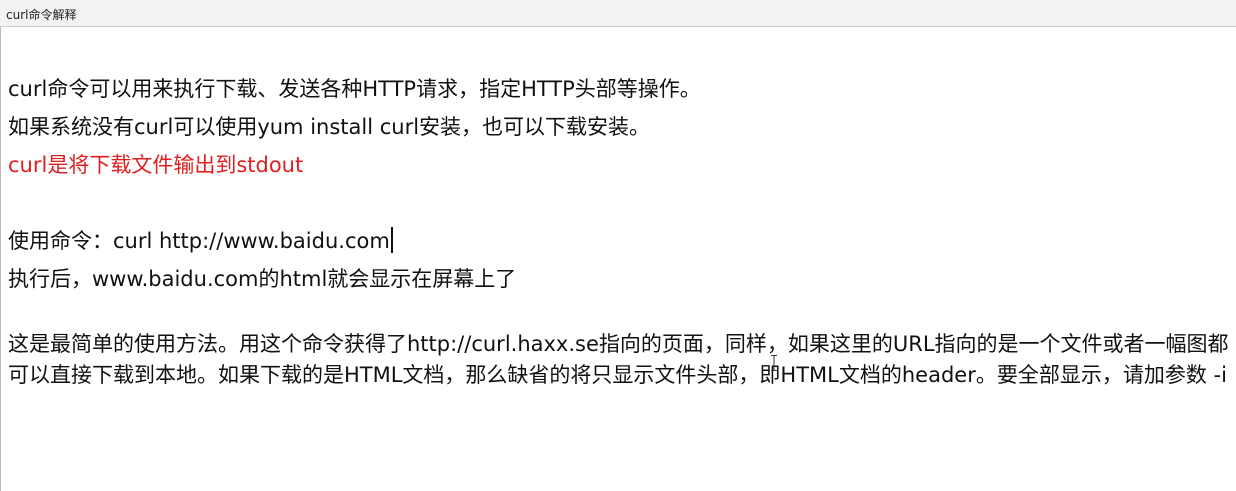  I want to click on title-bar: curl命令解释, so click(618, 13).